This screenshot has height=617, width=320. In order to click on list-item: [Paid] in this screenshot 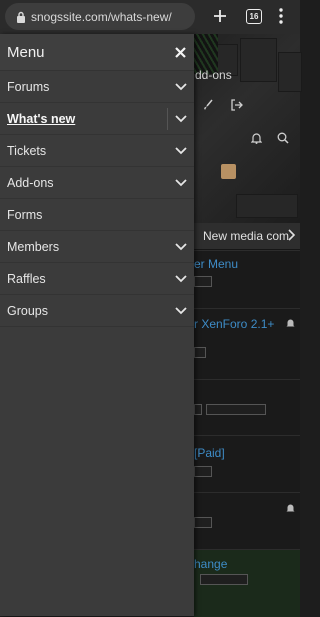, I will do `click(247, 463)`.